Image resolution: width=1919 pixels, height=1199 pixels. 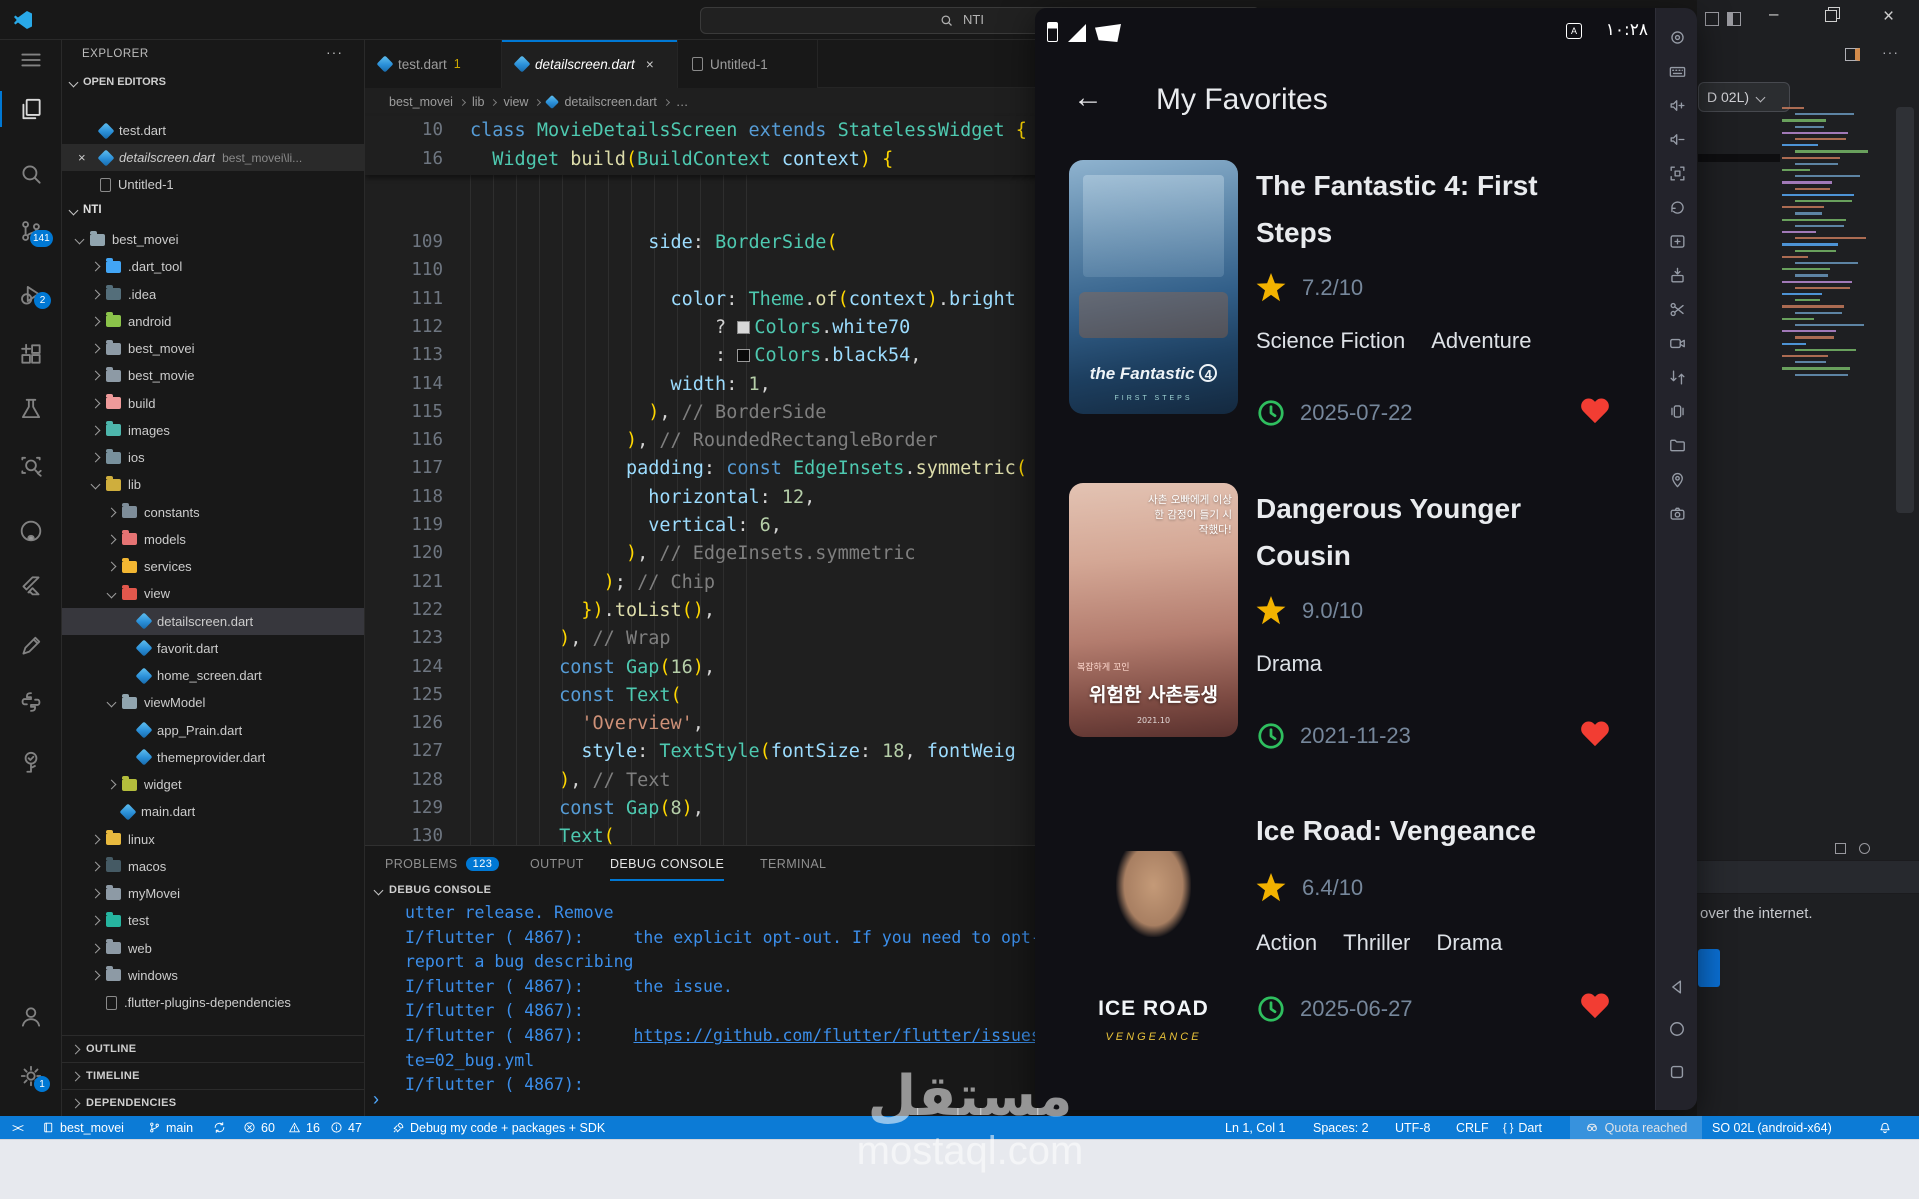 I want to click on install-apk-icon, so click(x=1677, y=275).